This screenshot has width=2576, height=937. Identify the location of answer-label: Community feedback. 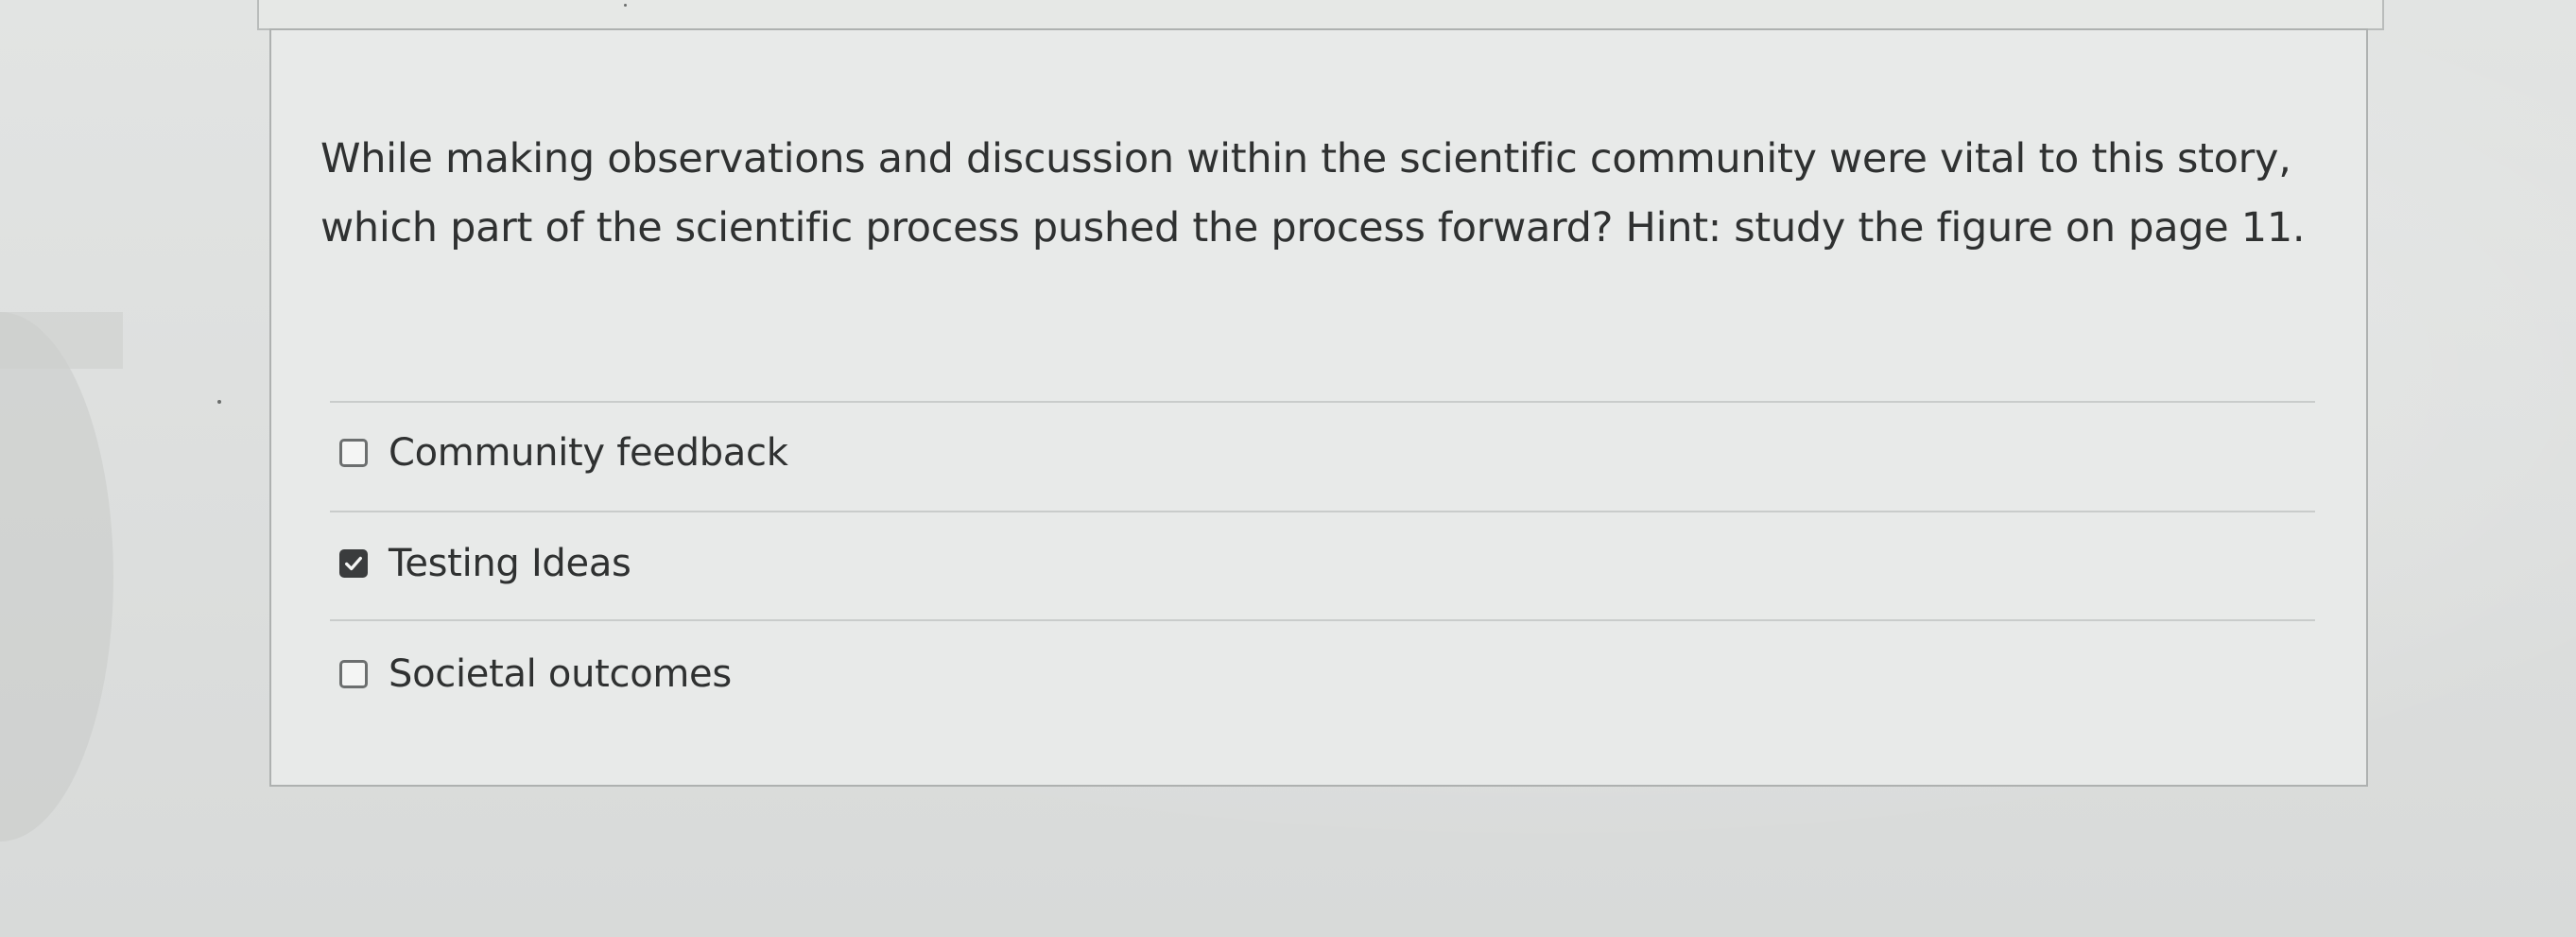
(588, 453).